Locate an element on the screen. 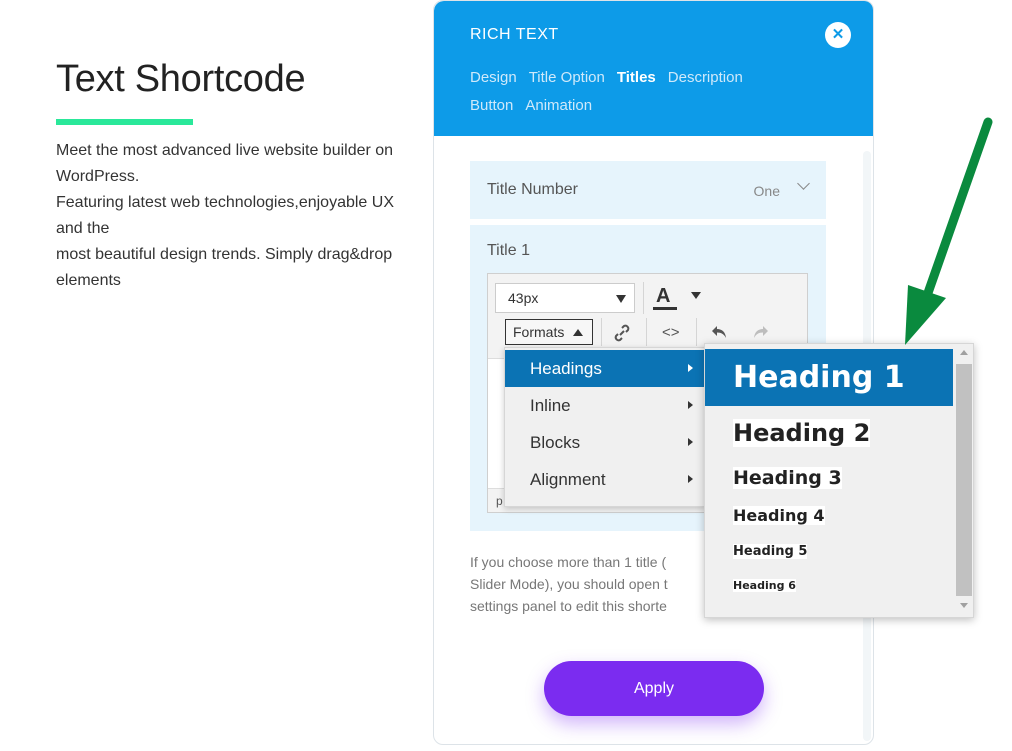  scrollbar-thumb is located at coordinates (964, 480).